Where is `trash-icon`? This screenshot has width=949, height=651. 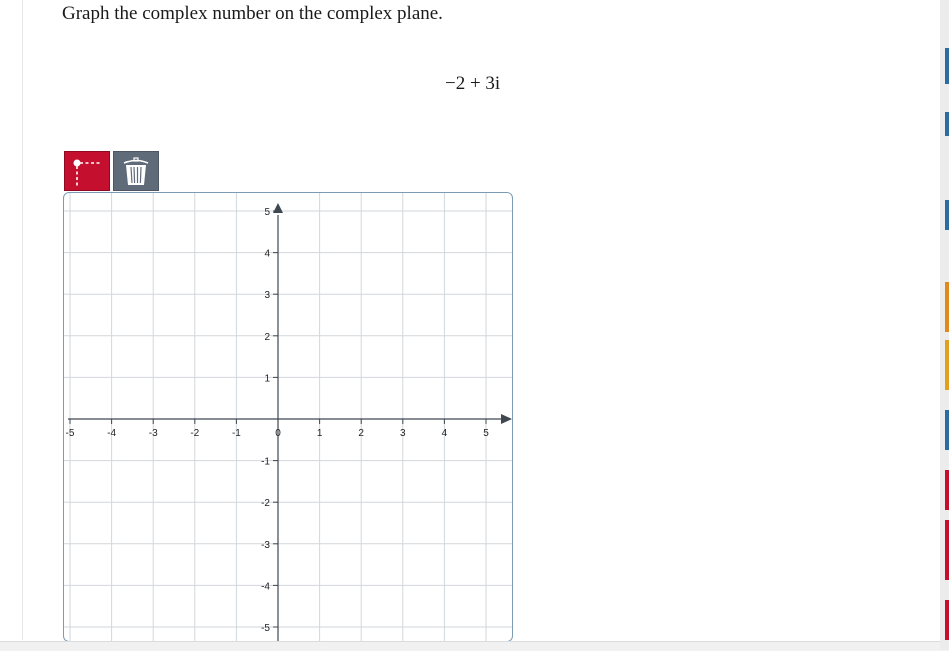 trash-icon is located at coordinates (136, 171).